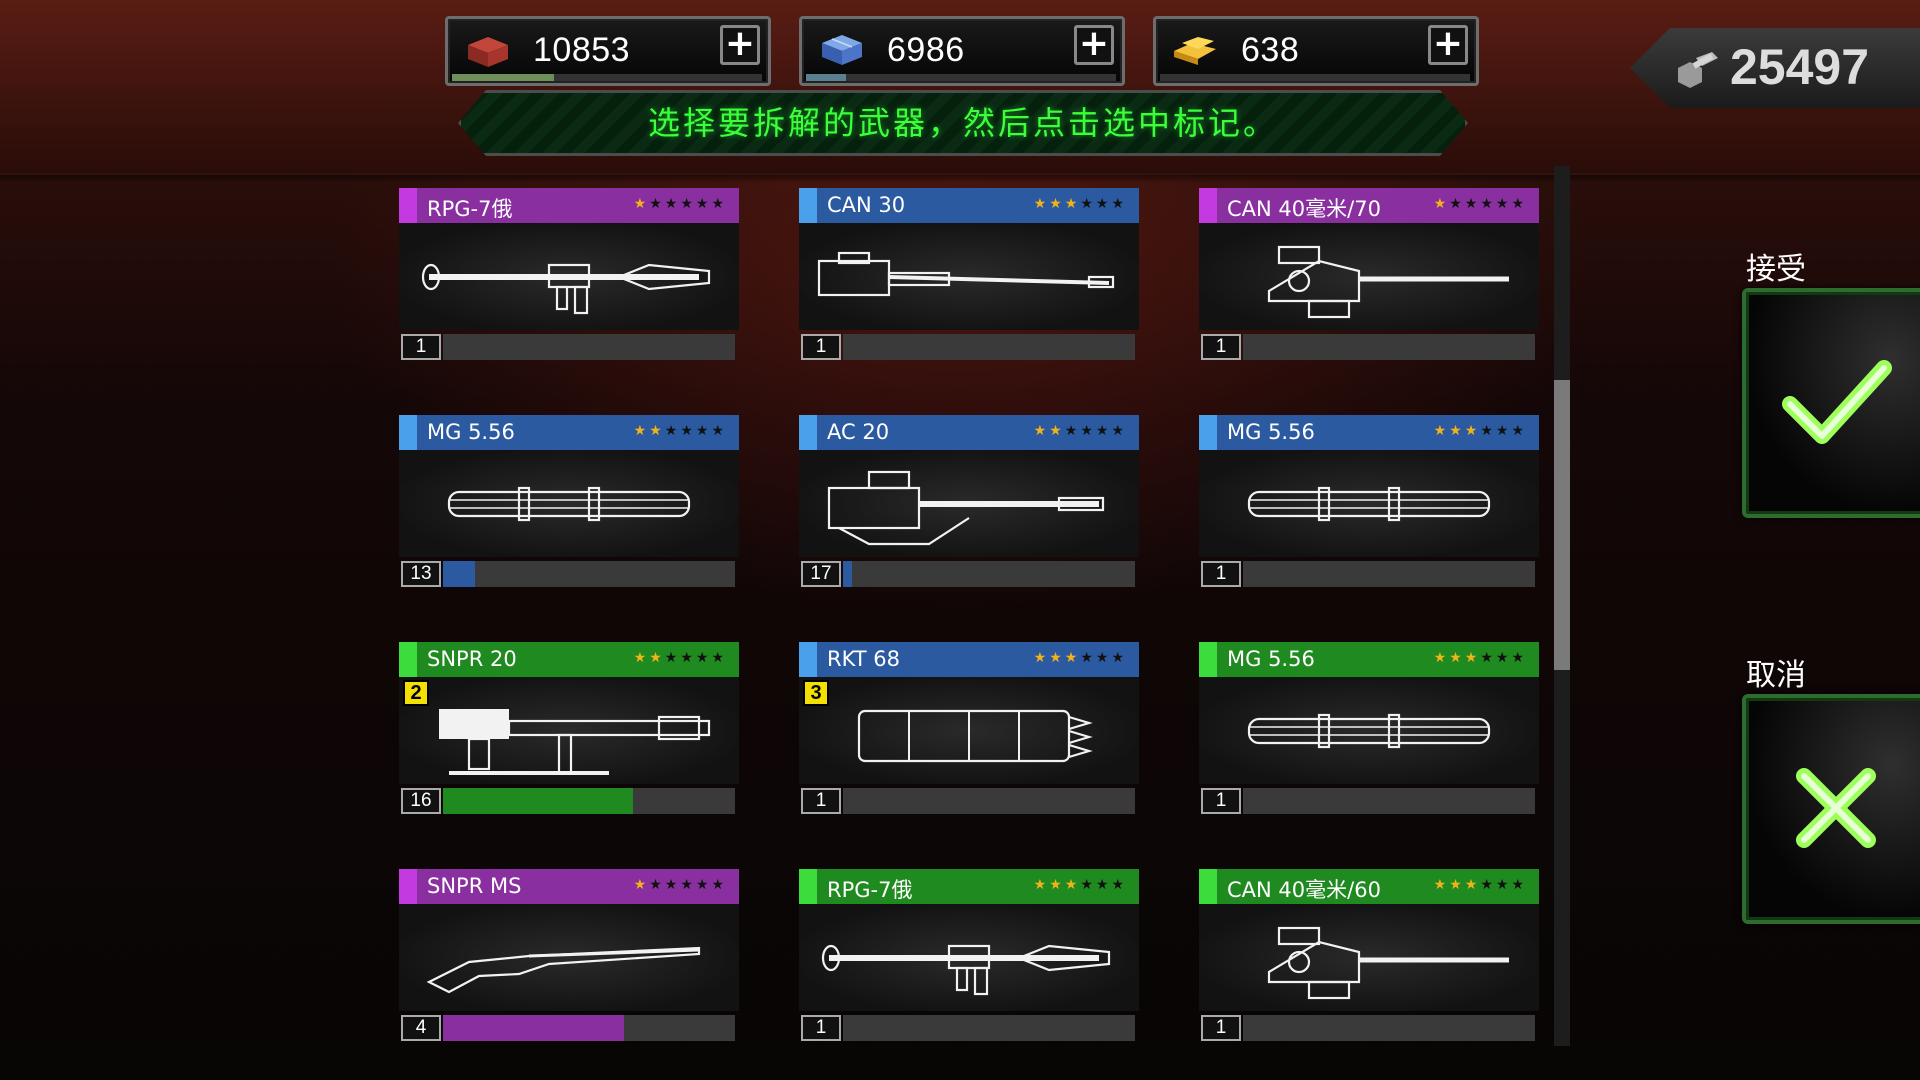 The height and width of the screenshot is (1080, 1920). I want to click on blue-crystal-icon, so click(842, 50).